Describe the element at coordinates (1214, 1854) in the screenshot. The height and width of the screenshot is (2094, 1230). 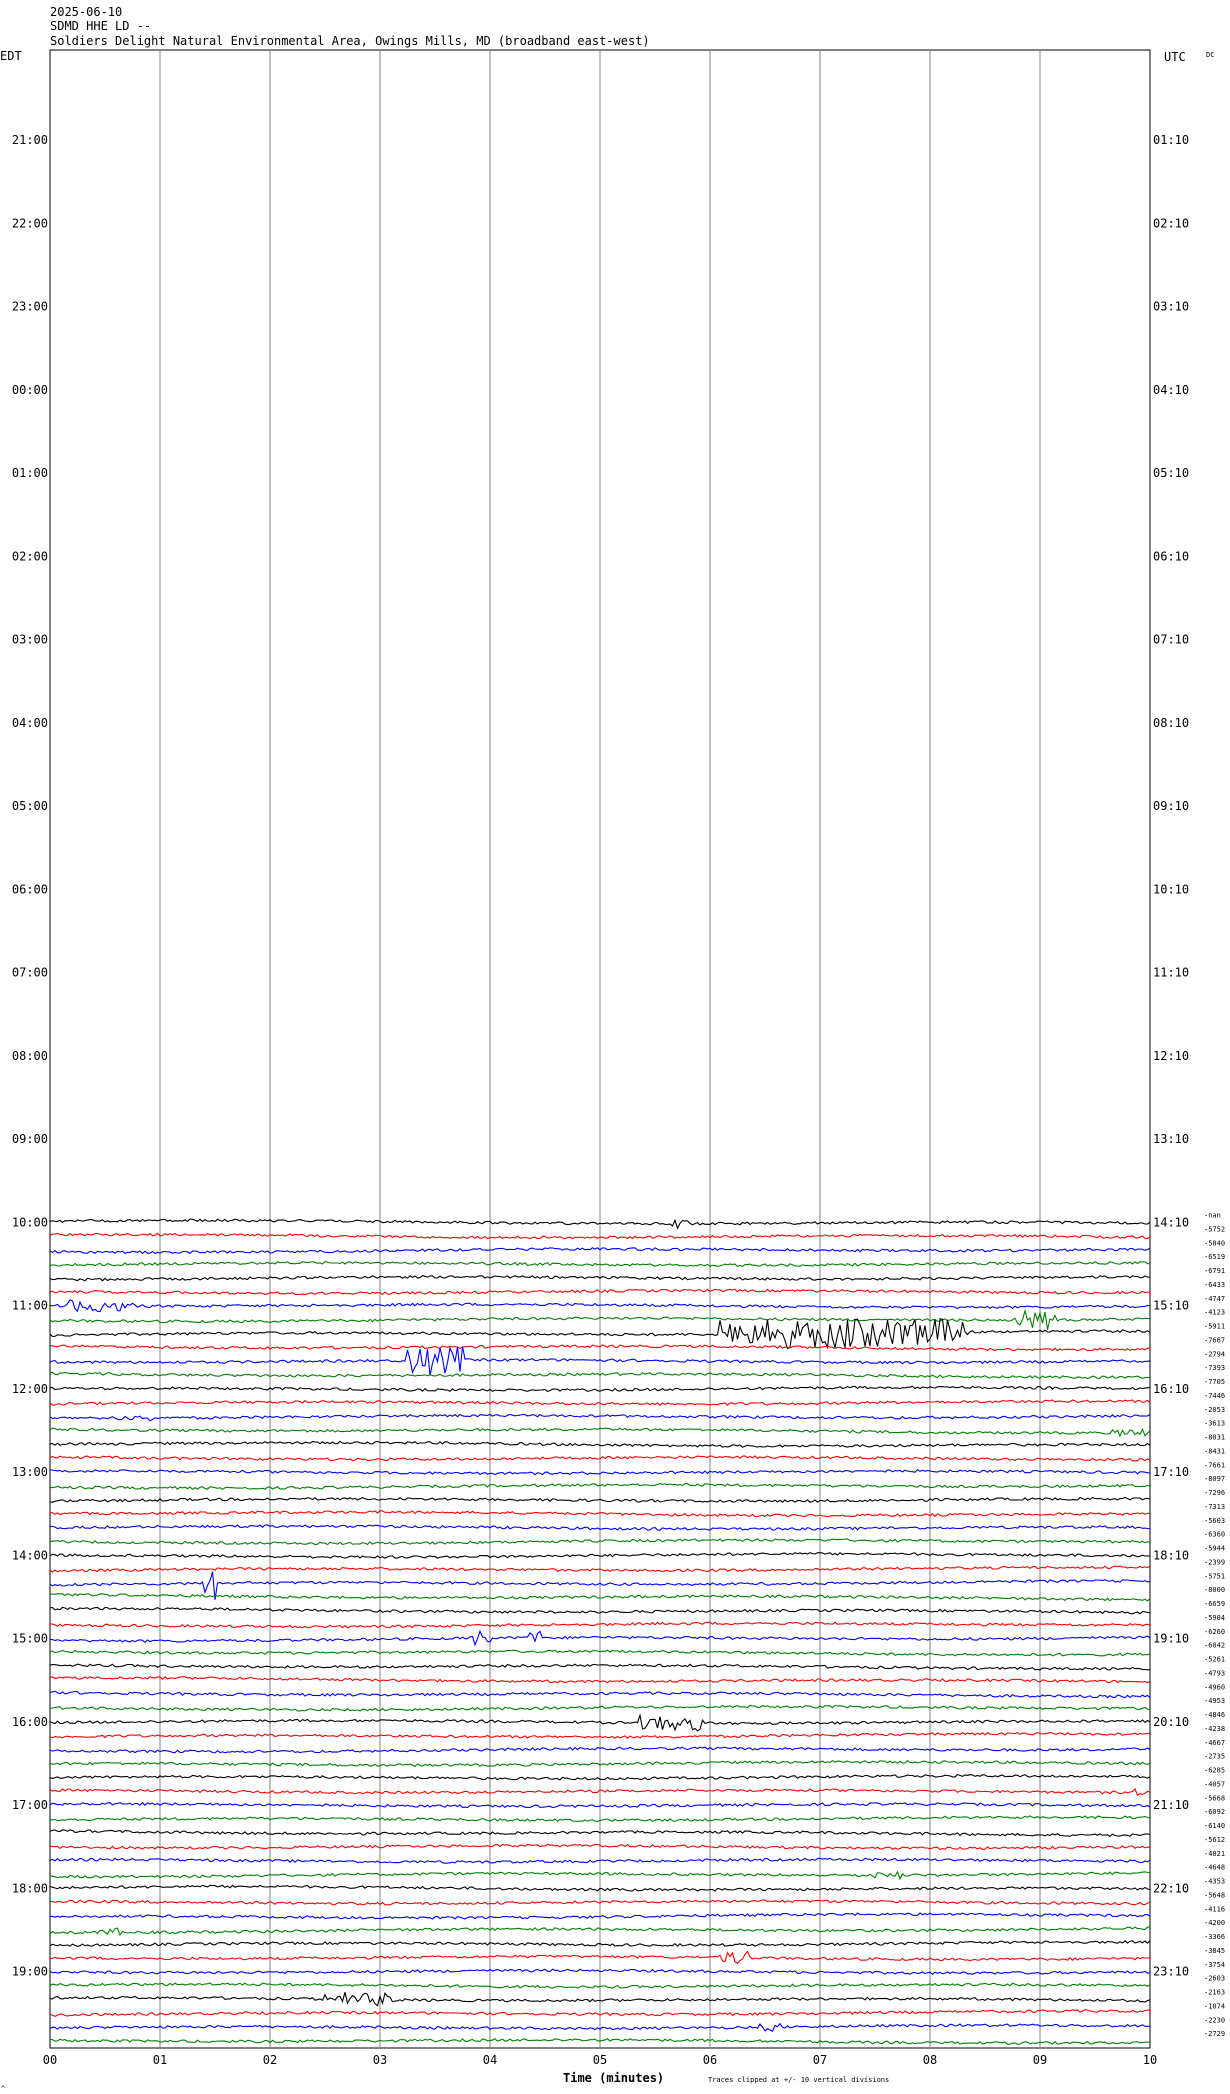
I see `trace-offset-label: -4021` at that location.